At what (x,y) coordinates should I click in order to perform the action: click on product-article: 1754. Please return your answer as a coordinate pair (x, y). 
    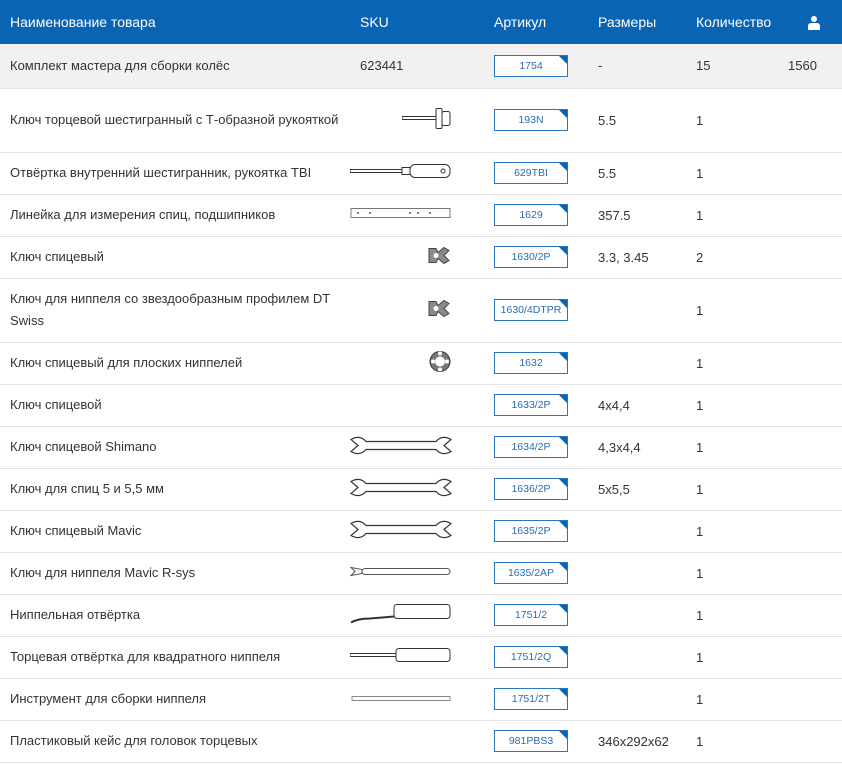
    Looking at the image, I should click on (536, 66).